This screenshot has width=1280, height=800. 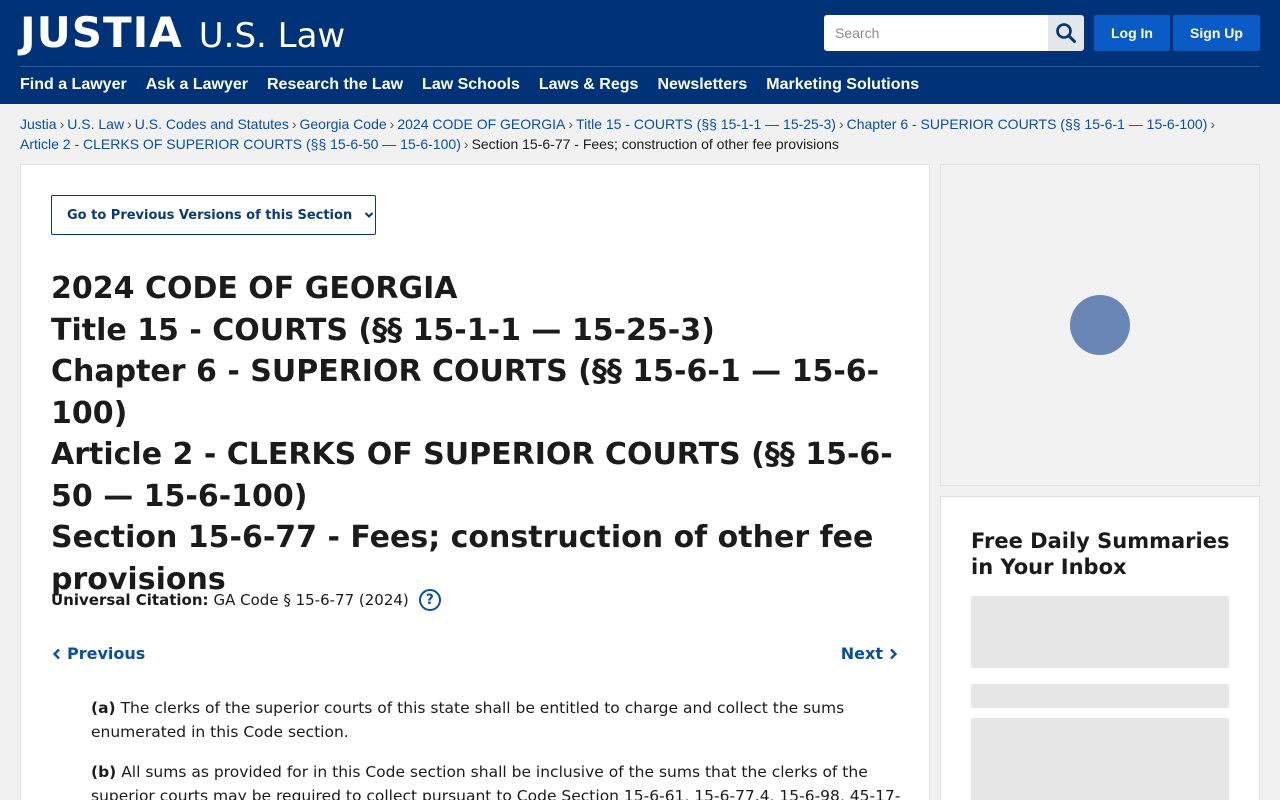 What do you see at coordinates (272, 36) in the screenshot?
I see `logo-subtitle: U.S. Law` at bounding box center [272, 36].